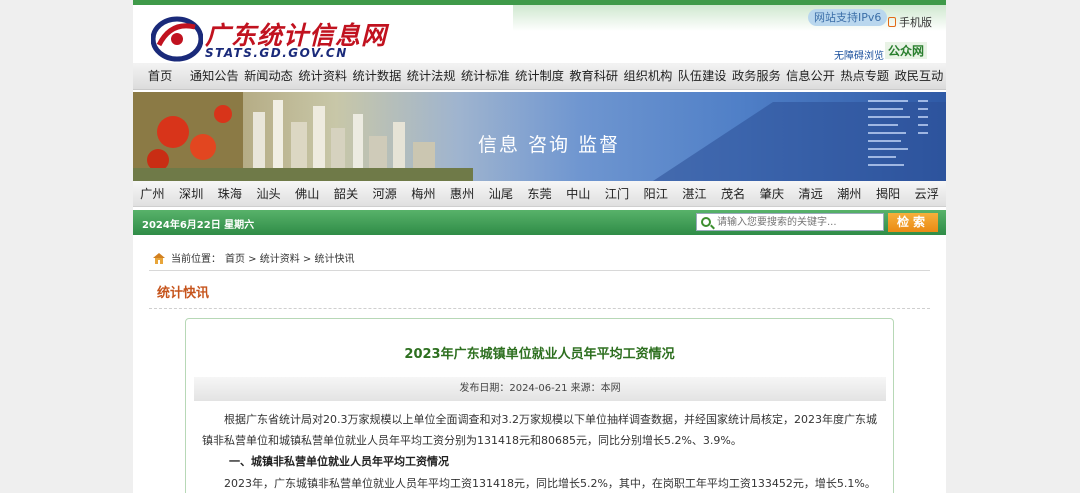 The image size is (1080, 493). What do you see at coordinates (733, 193) in the screenshot?
I see `city-link-15: 茂名` at bounding box center [733, 193].